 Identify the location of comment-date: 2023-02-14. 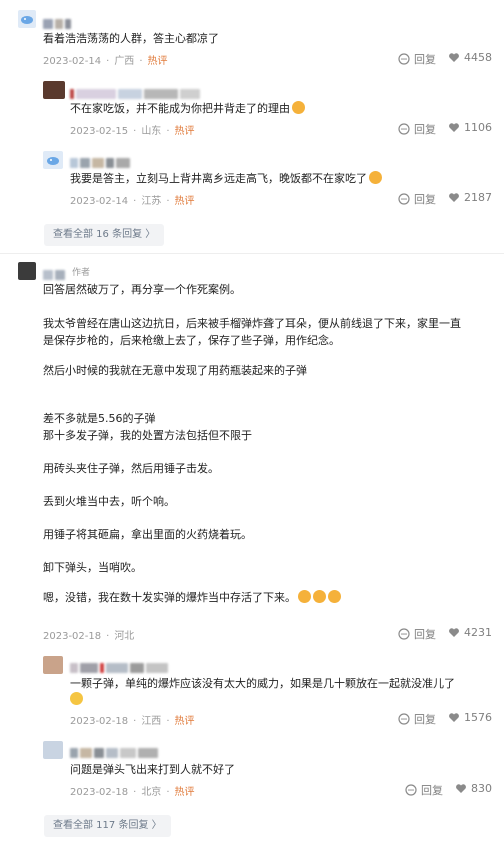
(72, 61).